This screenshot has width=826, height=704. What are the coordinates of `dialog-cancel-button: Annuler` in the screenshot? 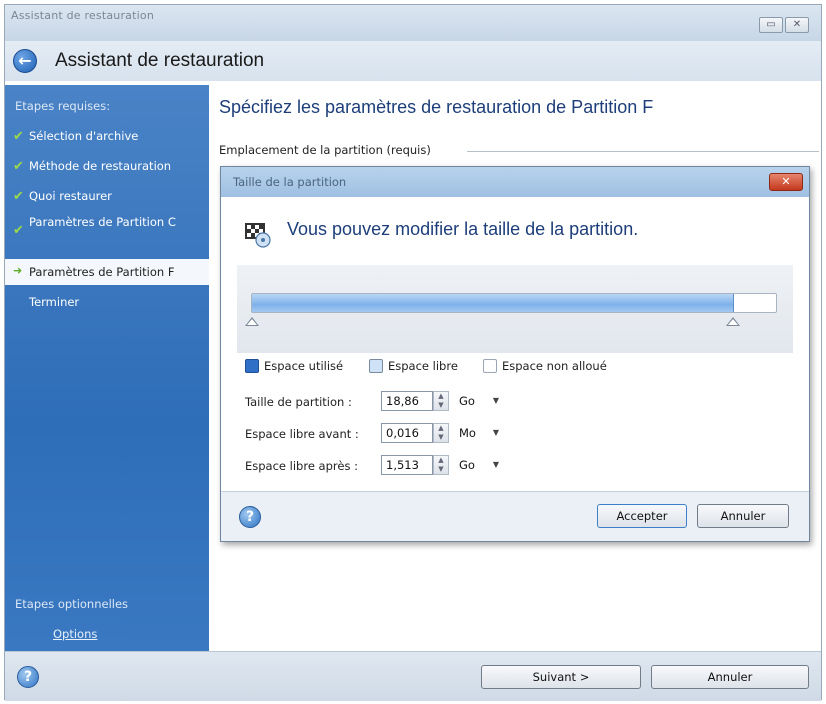 It's located at (743, 516).